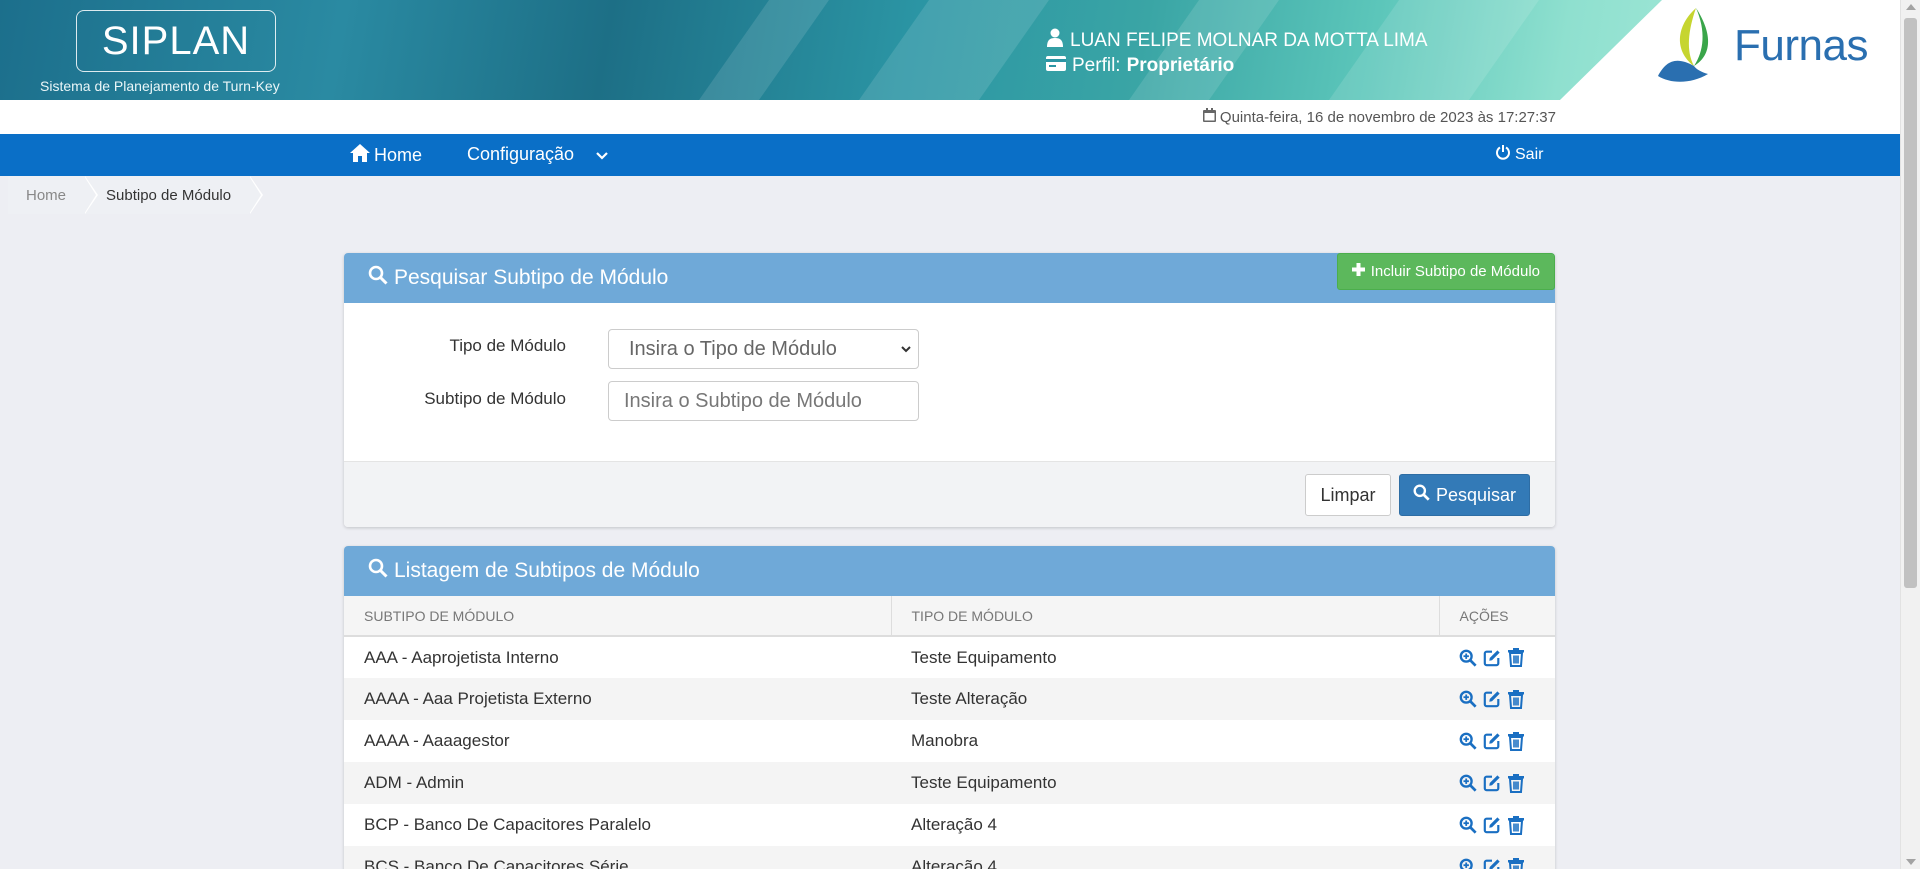 The image size is (1920, 869). What do you see at coordinates (945, 740) in the screenshot?
I see `cell-tipo: Manobra` at bounding box center [945, 740].